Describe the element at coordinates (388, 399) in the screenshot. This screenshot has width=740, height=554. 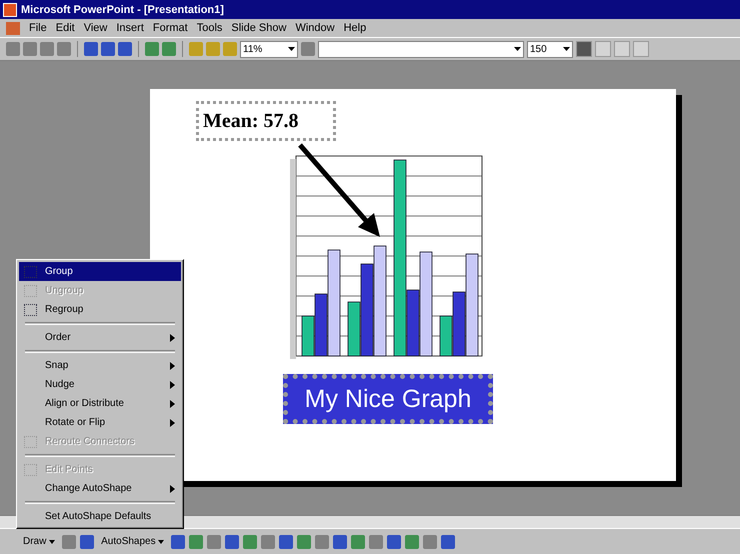
I see `graph-title-box: My Nice Graph` at that location.